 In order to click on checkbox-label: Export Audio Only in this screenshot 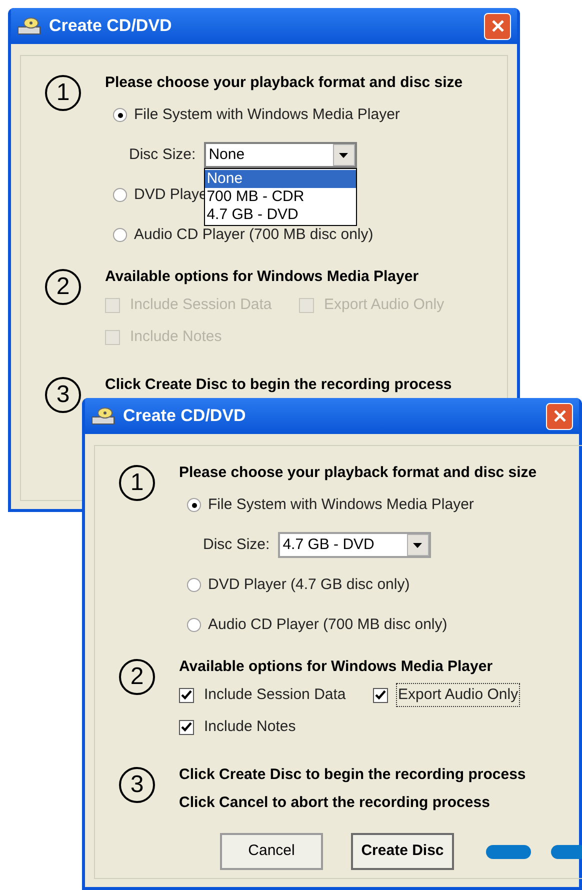, I will do `click(458, 695)`.